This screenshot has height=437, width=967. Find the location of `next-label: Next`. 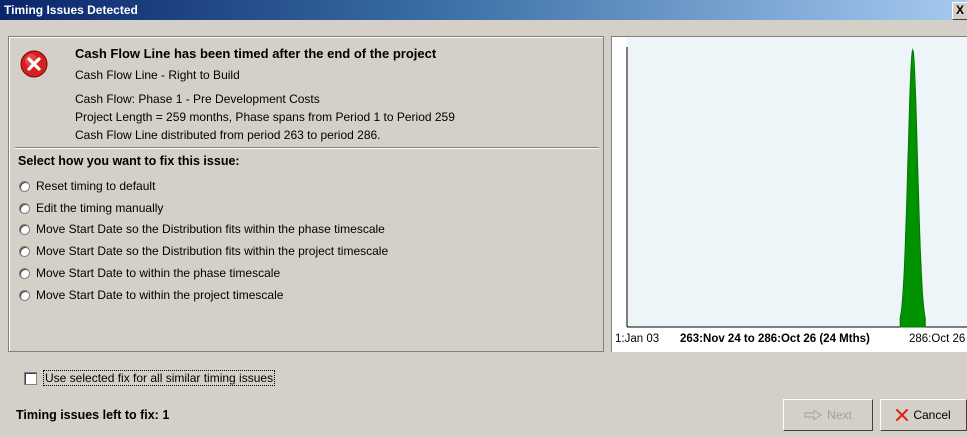

next-label: Next is located at coordinates (839, 415).